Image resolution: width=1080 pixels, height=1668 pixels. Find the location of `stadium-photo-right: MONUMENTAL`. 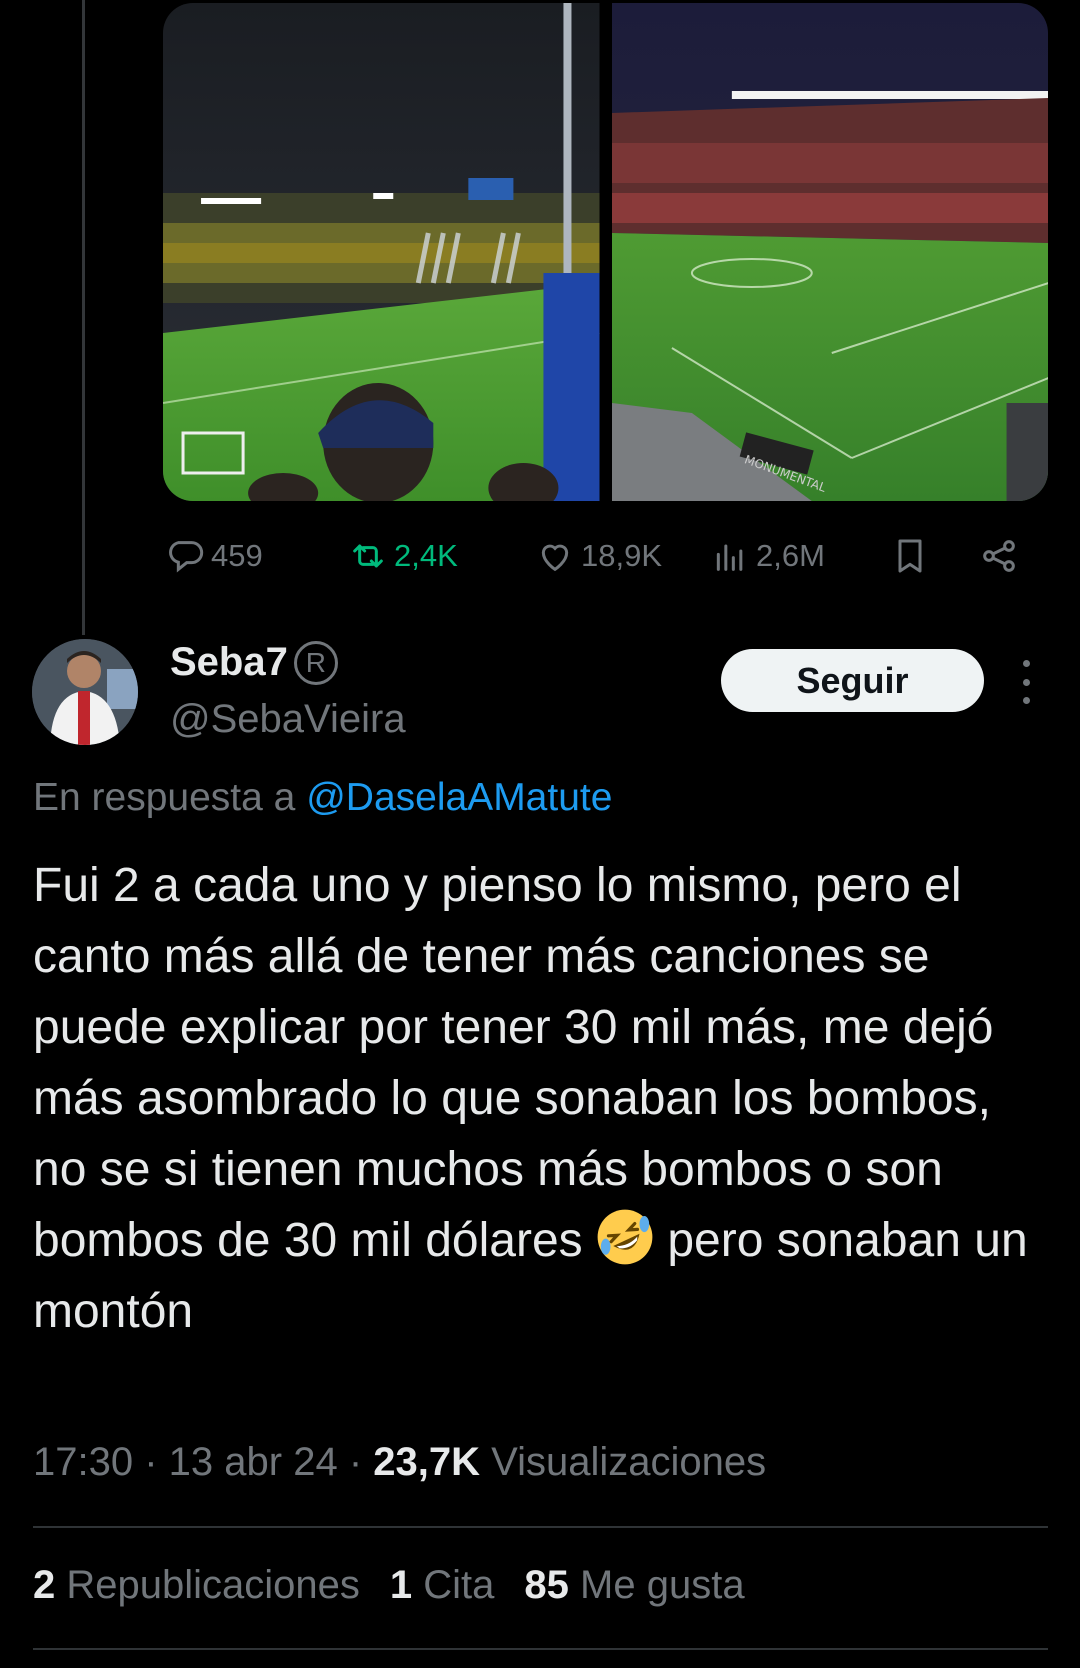

stadium-photo-right: MONUMENTAL is located at coordinates (829, 252).